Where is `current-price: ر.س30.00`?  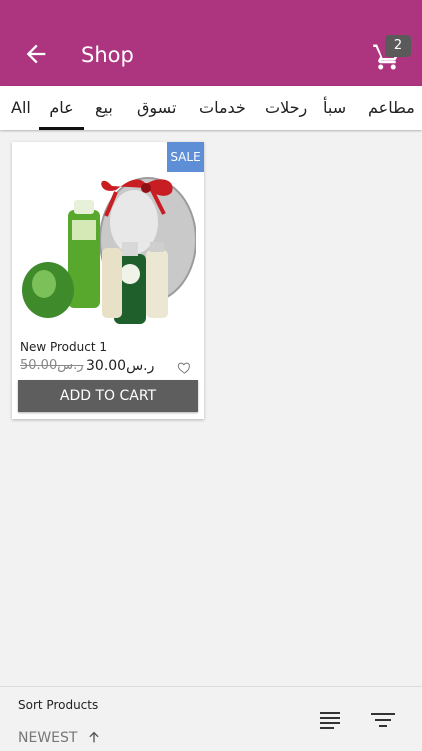
current-price: ر.س30.00 is located at coordinates (120, 366).